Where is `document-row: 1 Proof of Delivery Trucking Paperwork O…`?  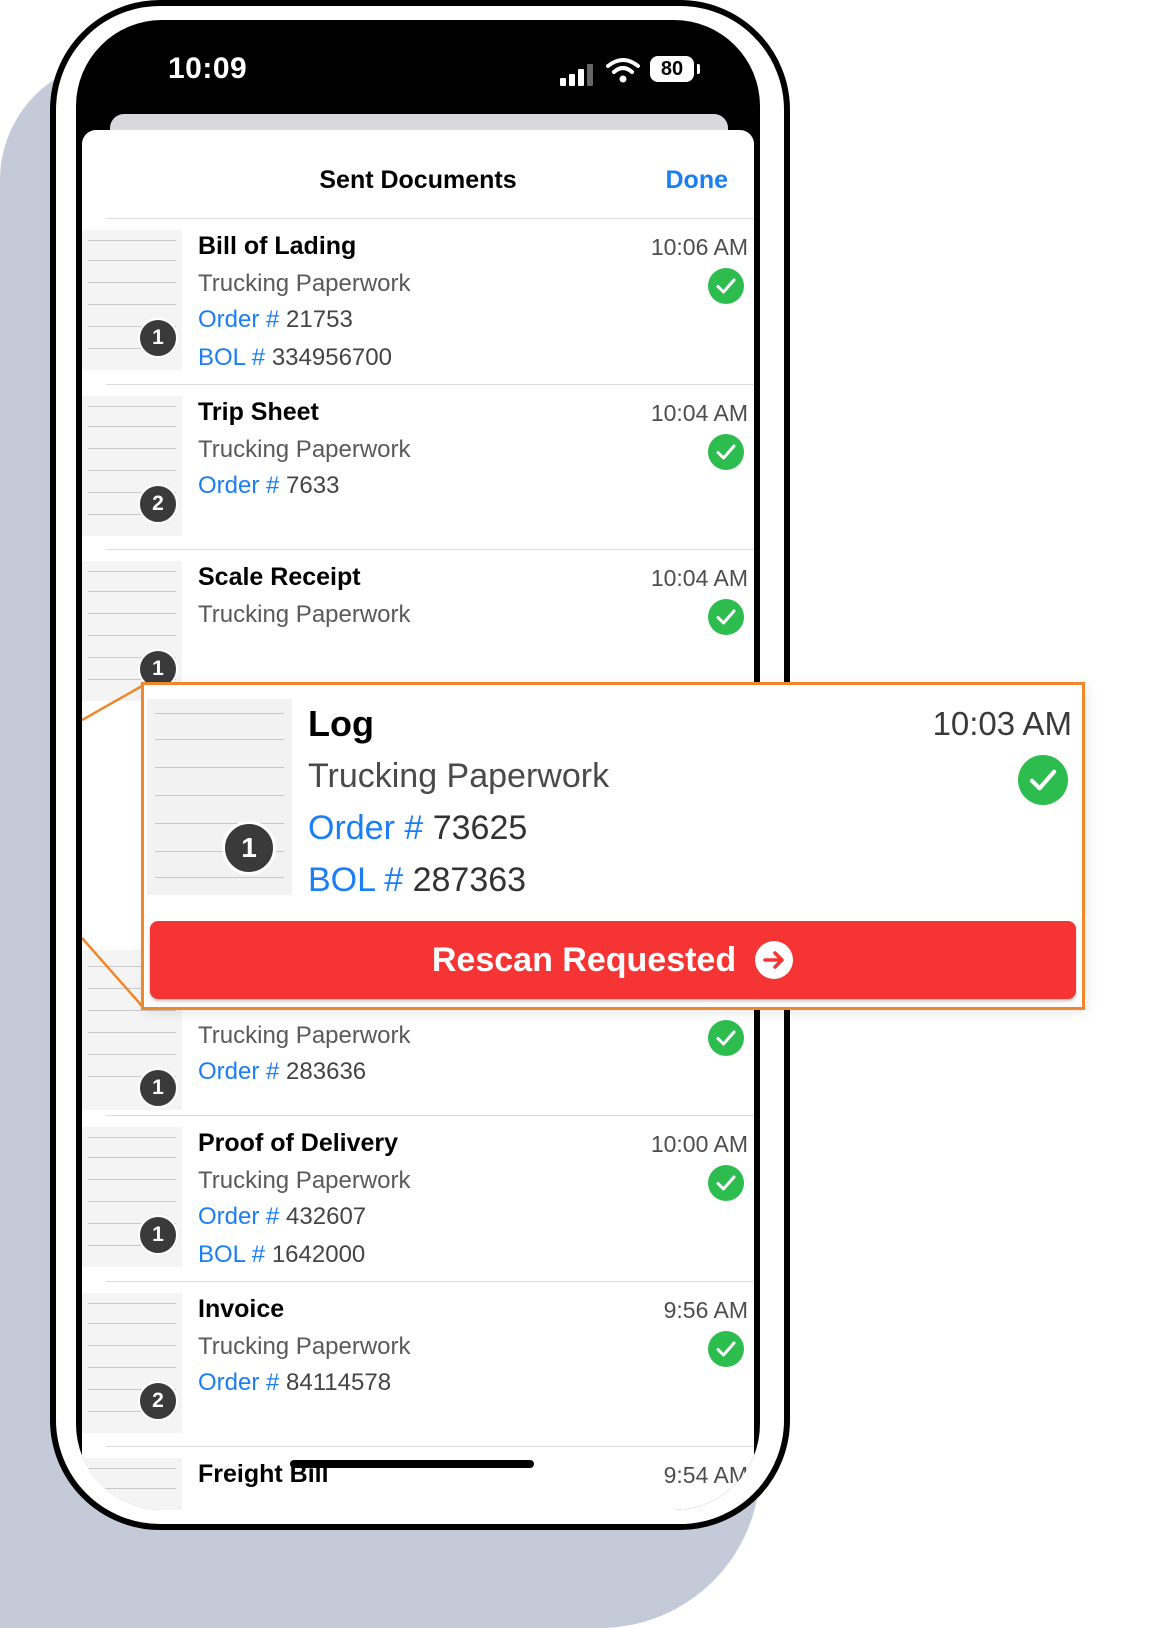 document-row: 1 Proof of Delivery Trucking Paperwork O… is located at coordinates (418, 1197).